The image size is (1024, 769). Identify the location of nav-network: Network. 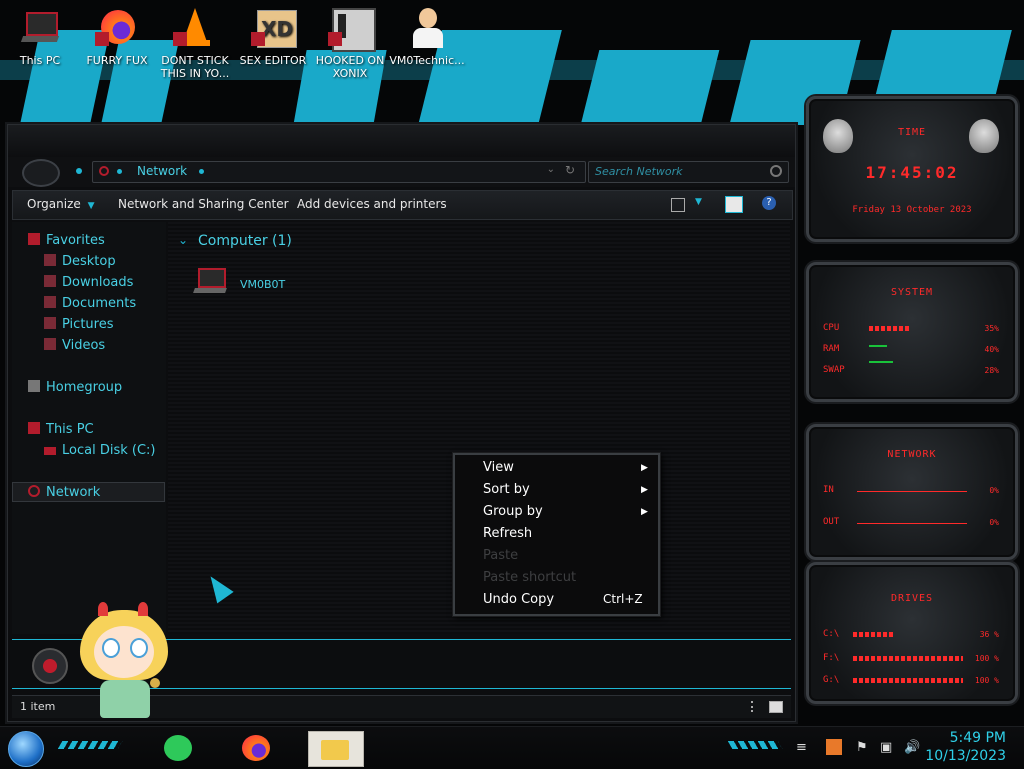
(64, 492).